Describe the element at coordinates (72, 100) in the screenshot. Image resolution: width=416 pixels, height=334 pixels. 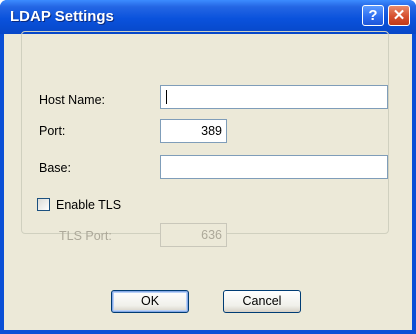
I see `host-name-label: Host Name:` at that location.